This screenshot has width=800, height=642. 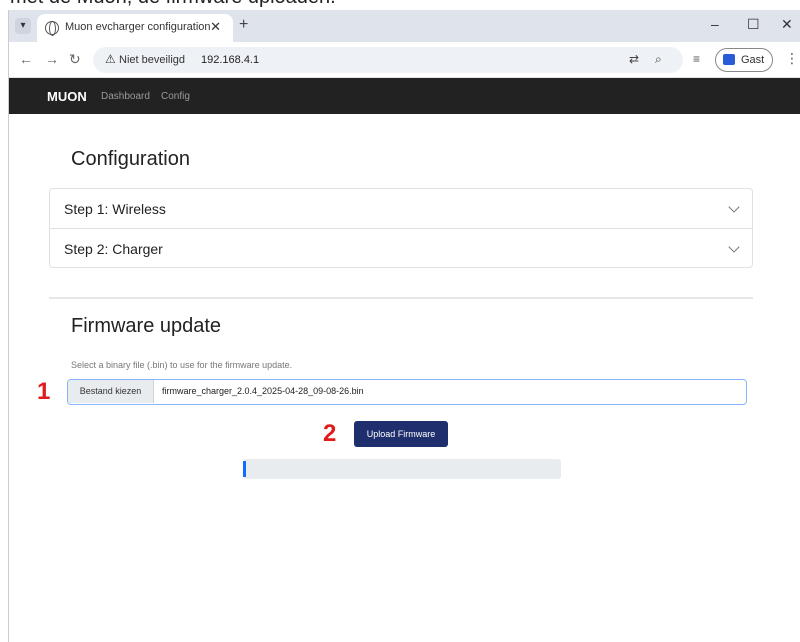 What do you see at coordinates (401, 248) in the screenshot?
I see `accordion-item-charger: Step 2: Charger` at bounding box center [401, 248].